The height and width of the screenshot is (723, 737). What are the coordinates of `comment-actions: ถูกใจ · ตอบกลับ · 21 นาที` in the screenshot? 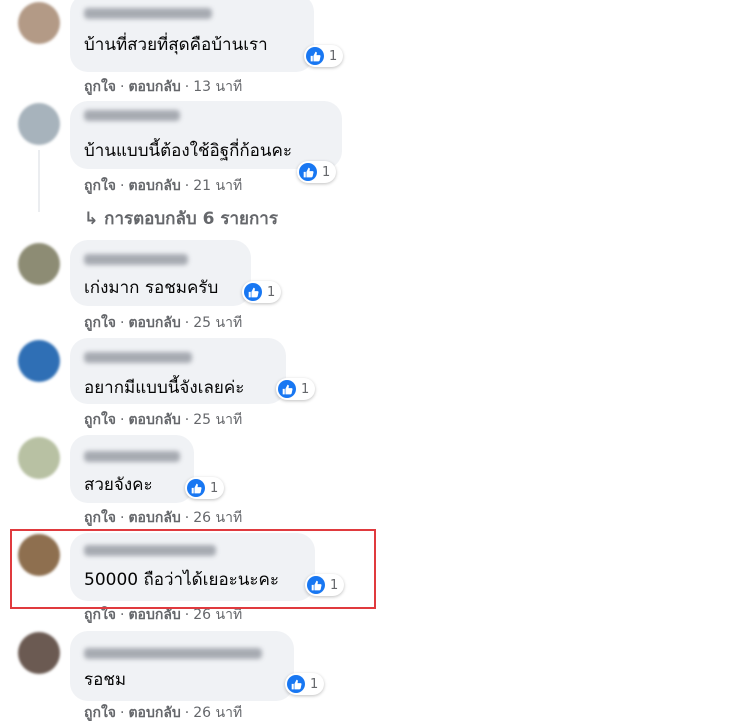 It's located at (163, 186).